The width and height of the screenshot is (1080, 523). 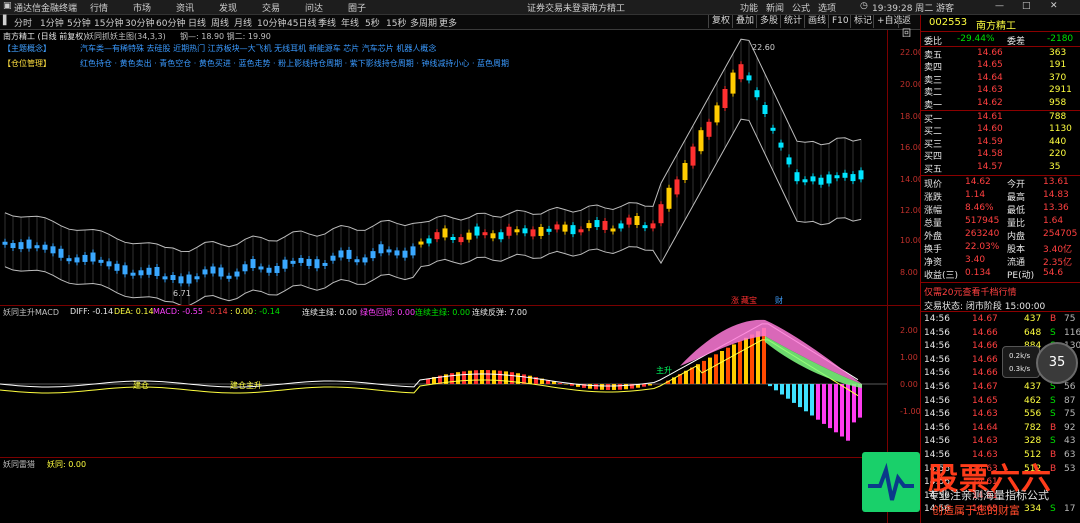 I want to click on stat-value: 3.40亿, so click(x=1058, y=250).